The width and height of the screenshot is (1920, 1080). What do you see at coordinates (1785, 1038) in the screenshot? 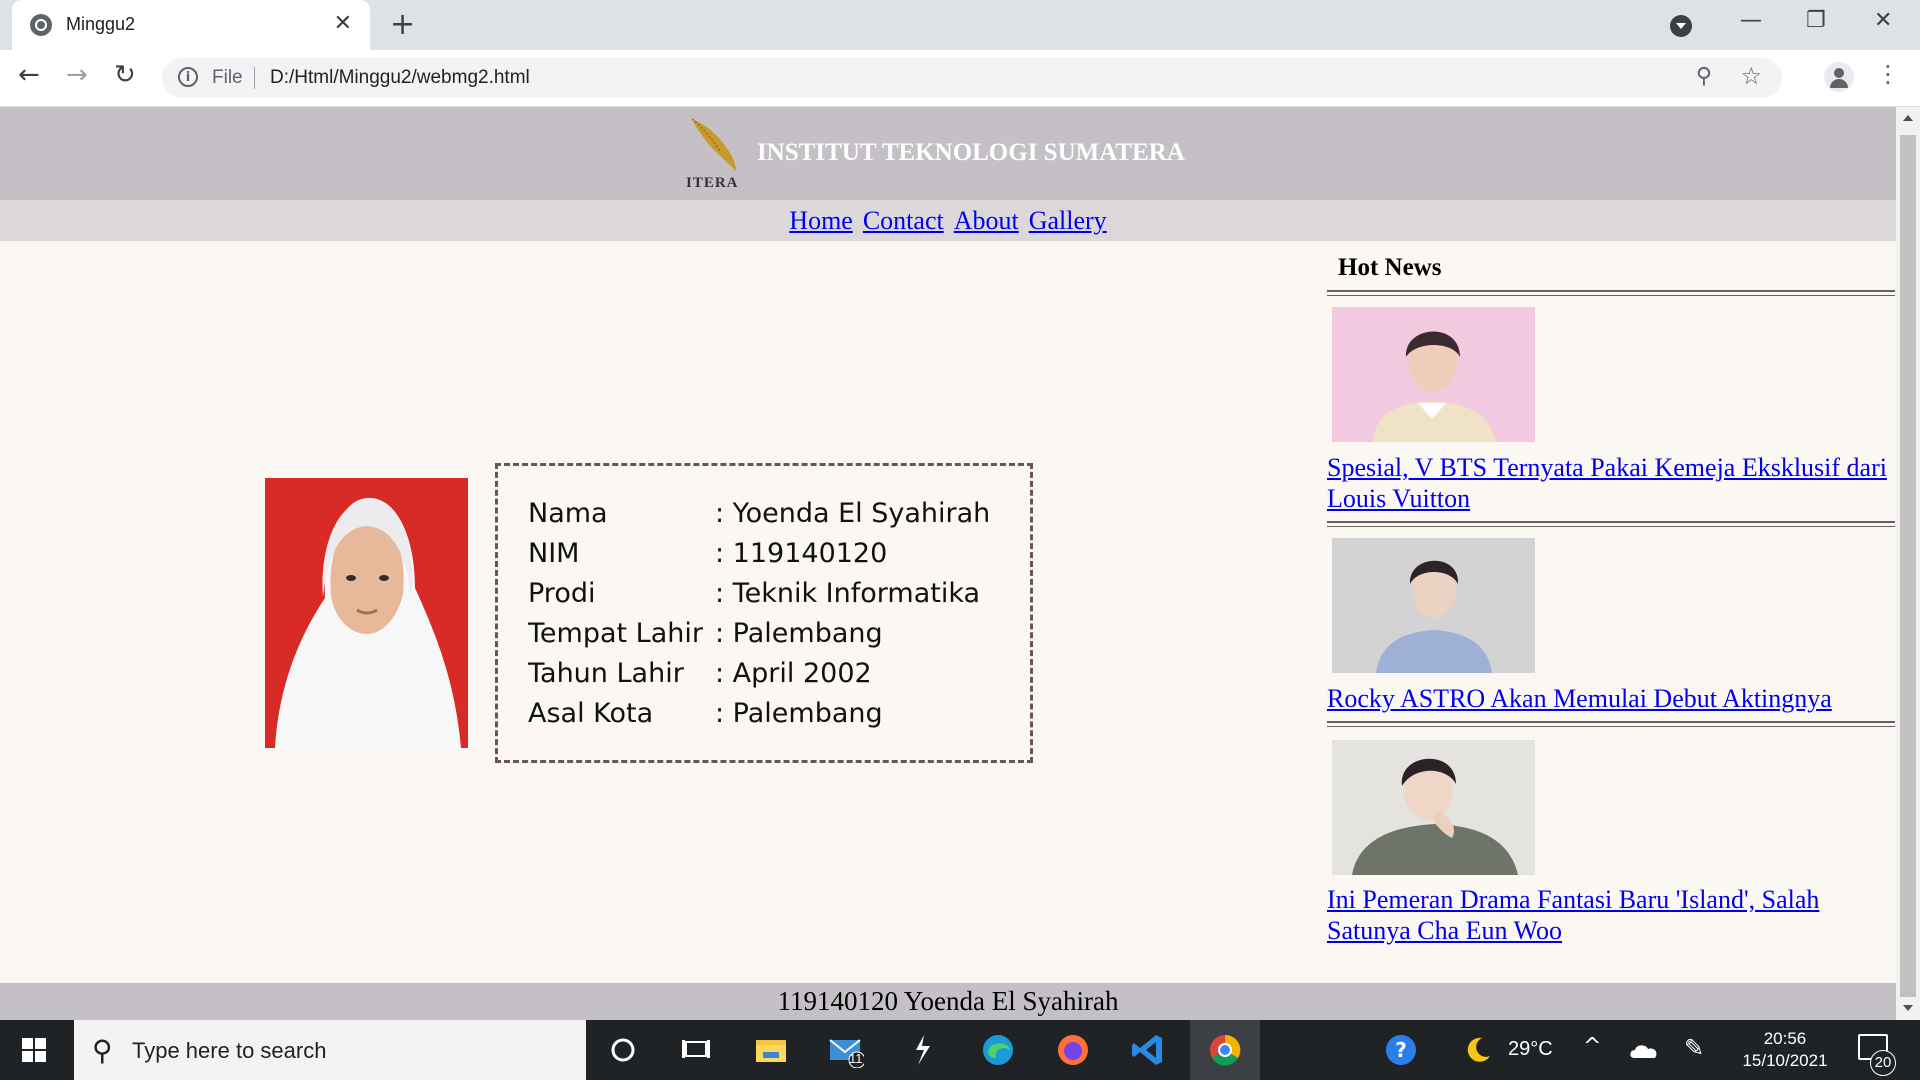
I see `clock-time: 20:56` at bounding box center [1785, 1038].